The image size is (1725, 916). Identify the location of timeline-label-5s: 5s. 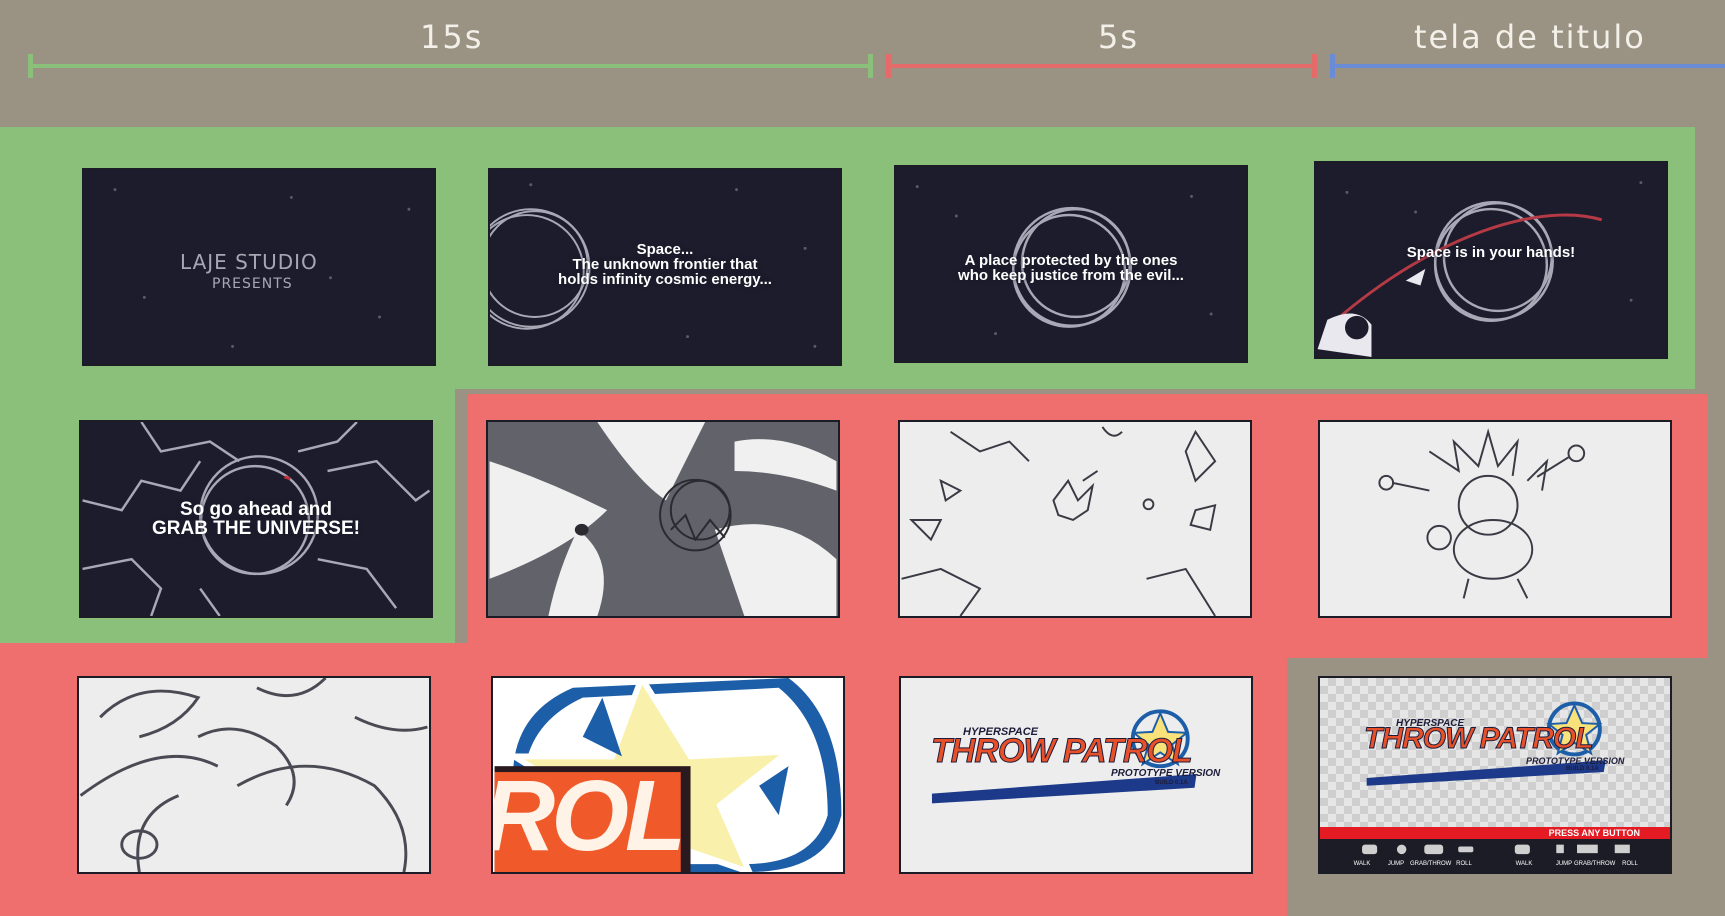
(1119, 37).